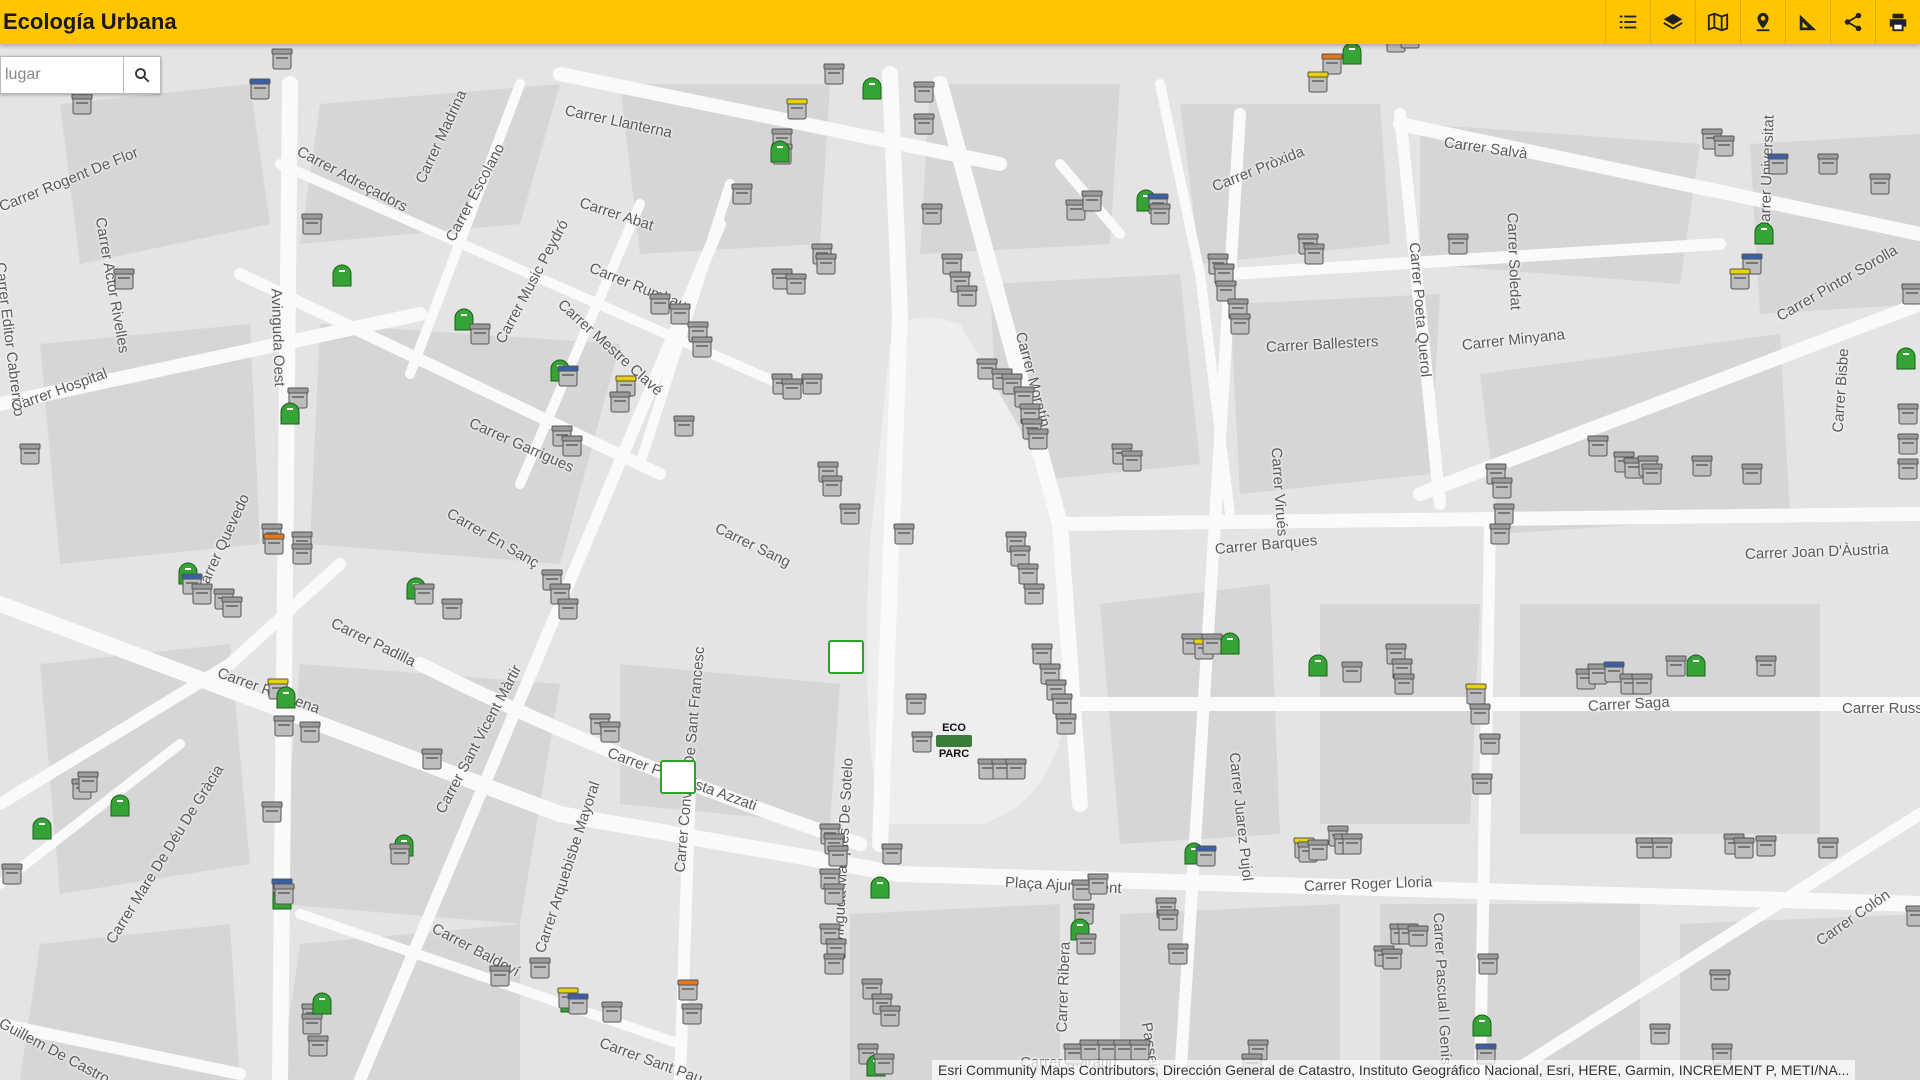 This screenshot has height=1080, width=1920. I want to click on measure-button, so click(1807, 22).